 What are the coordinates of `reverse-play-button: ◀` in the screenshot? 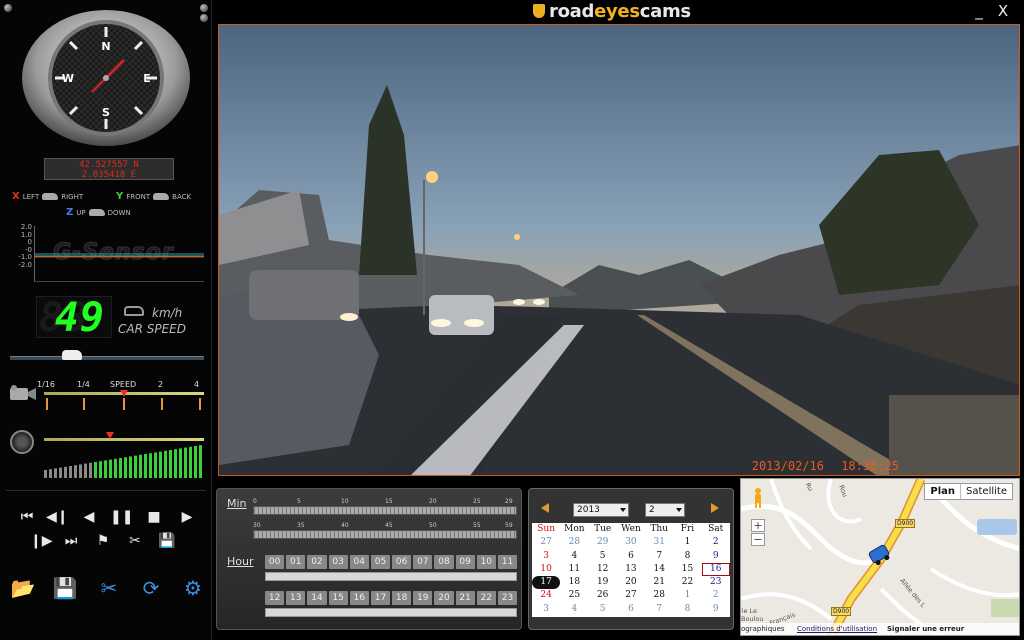 It's located at (89, 517).